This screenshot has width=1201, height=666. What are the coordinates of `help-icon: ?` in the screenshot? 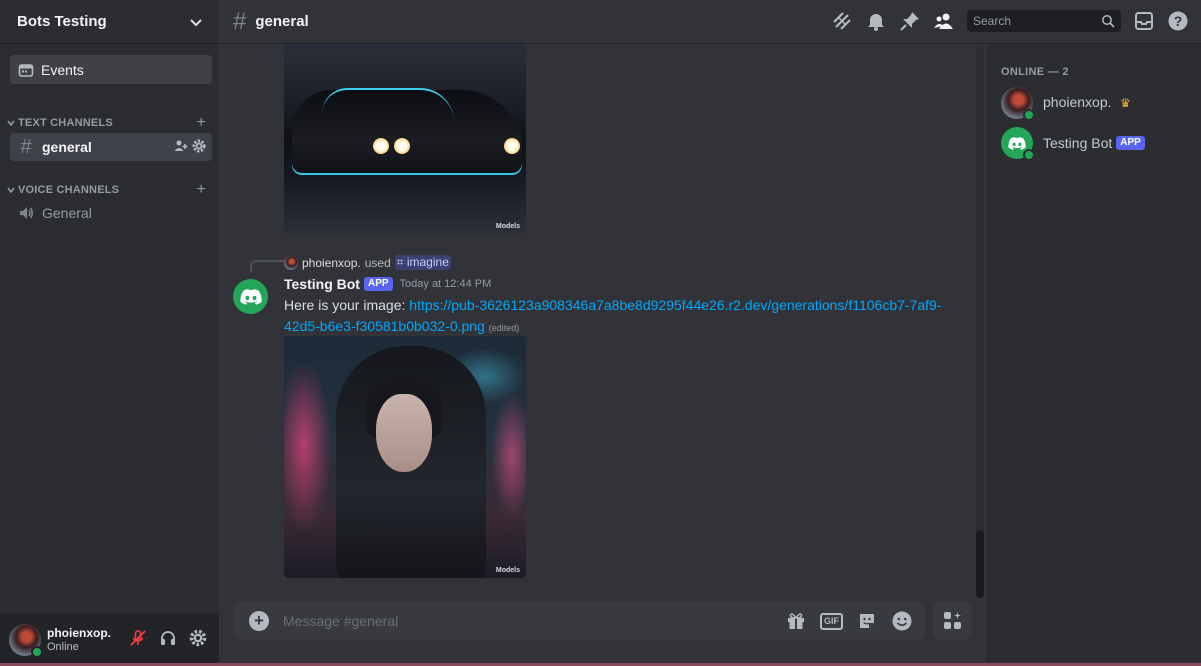 It's located at (1178, 21).